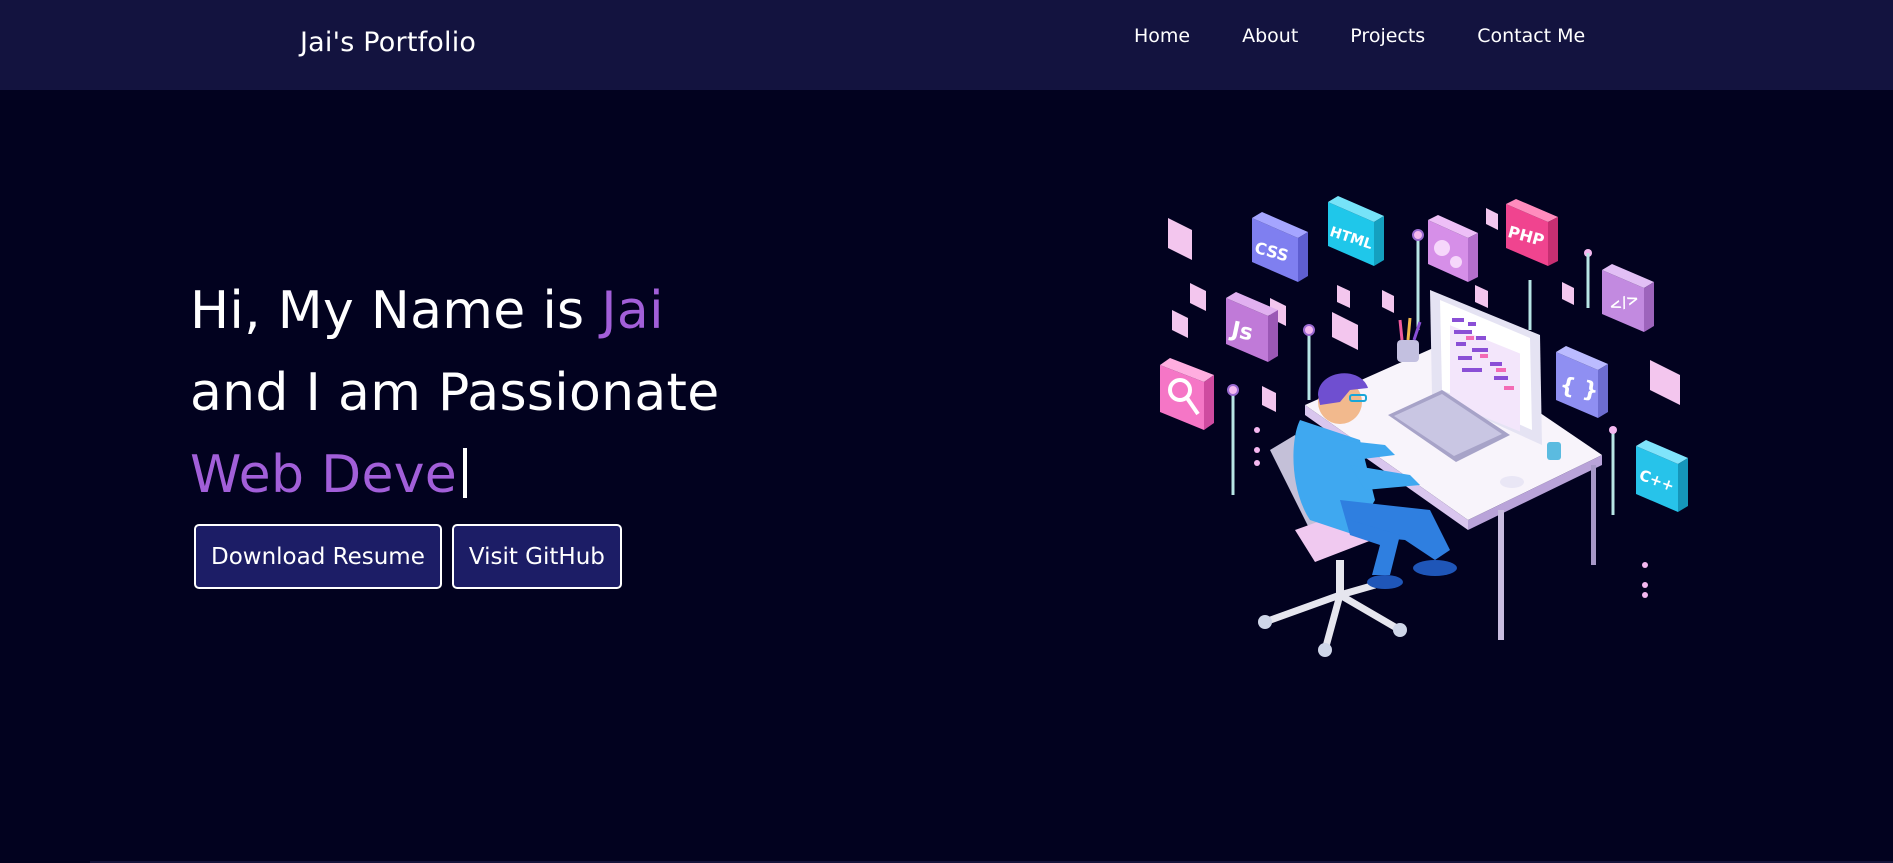  I want to click on hero-line-3: Web Deve, so click(455, 475).